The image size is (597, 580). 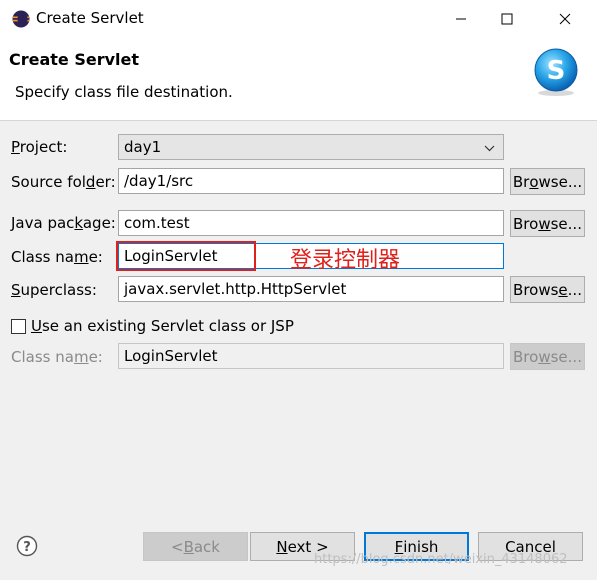 What do you see at coordinates (57, 357) in the screenshot?
I see `existing-class-name-label: Class name:` at bounding box center [57, 357].